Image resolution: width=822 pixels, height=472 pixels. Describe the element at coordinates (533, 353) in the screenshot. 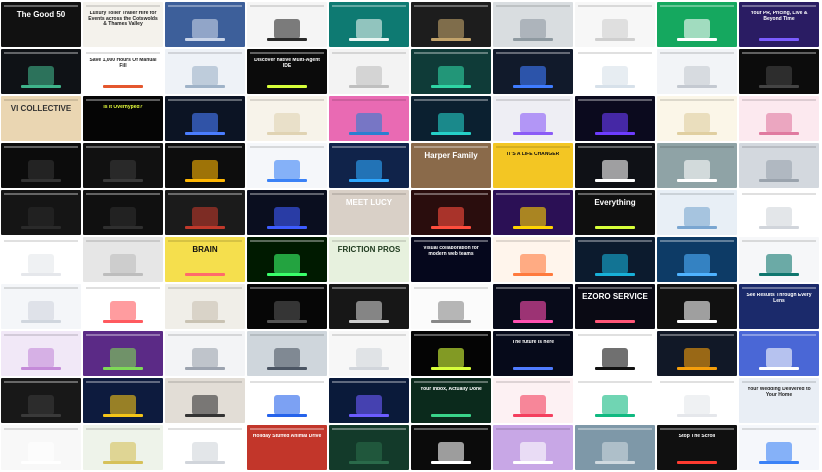

I see `website-thumbnail: The future is here` at that location.